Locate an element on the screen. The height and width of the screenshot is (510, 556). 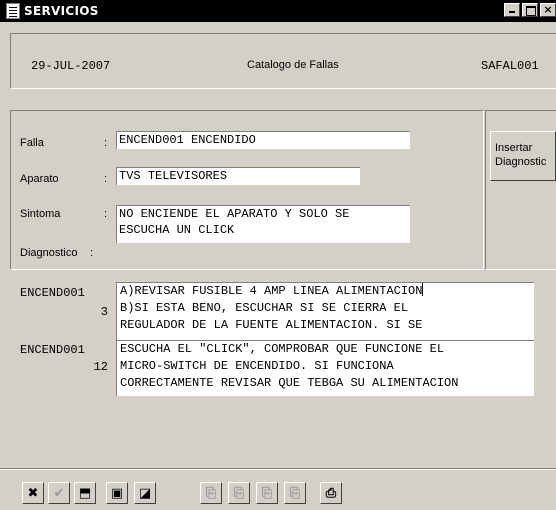
aparato-colon: : is located at coordinates (106, 179).